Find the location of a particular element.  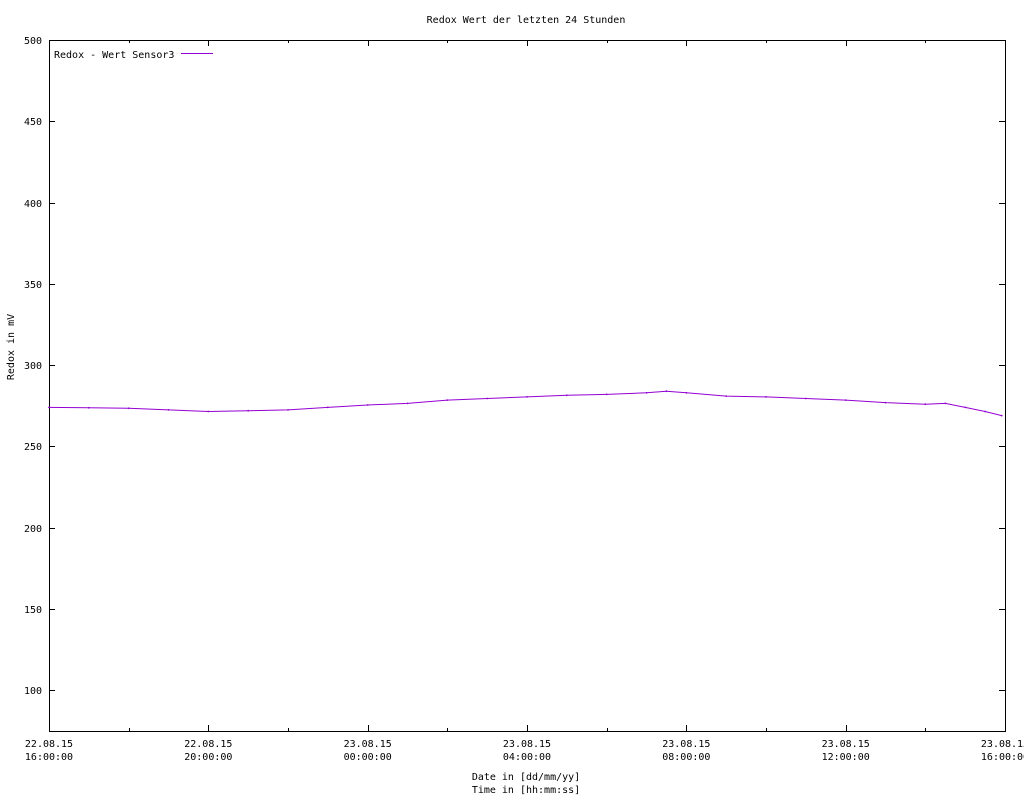

x-tick-label-time: 00:00:00 is located at coordinates (368, 757).